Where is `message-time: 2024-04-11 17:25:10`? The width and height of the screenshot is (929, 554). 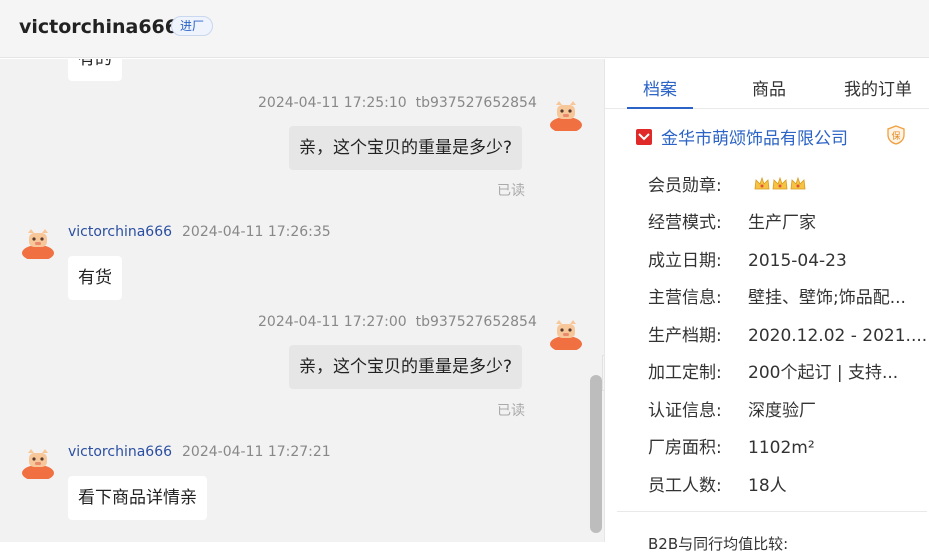
message-time: 2024-04-11 17:25:10 is located at coordinates (332, 103).